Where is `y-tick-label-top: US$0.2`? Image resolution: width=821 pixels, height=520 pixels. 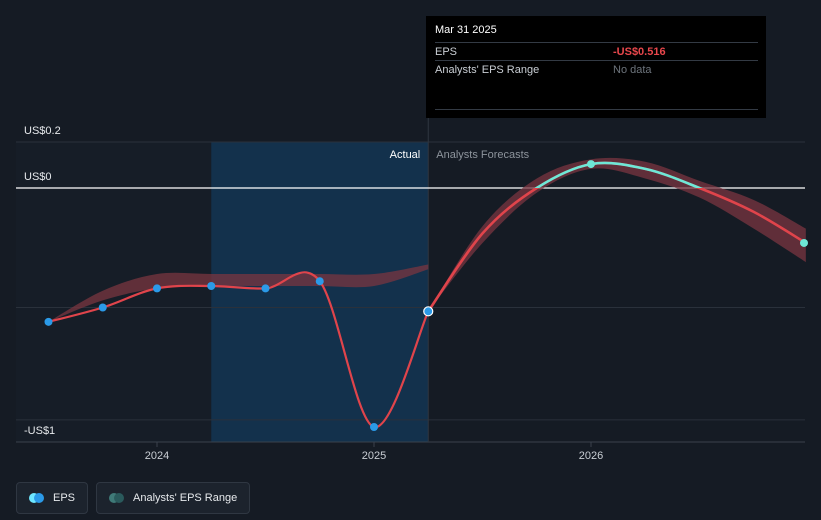
y-tick-label-top: US$0.2 is located at coordinates (42, 131).